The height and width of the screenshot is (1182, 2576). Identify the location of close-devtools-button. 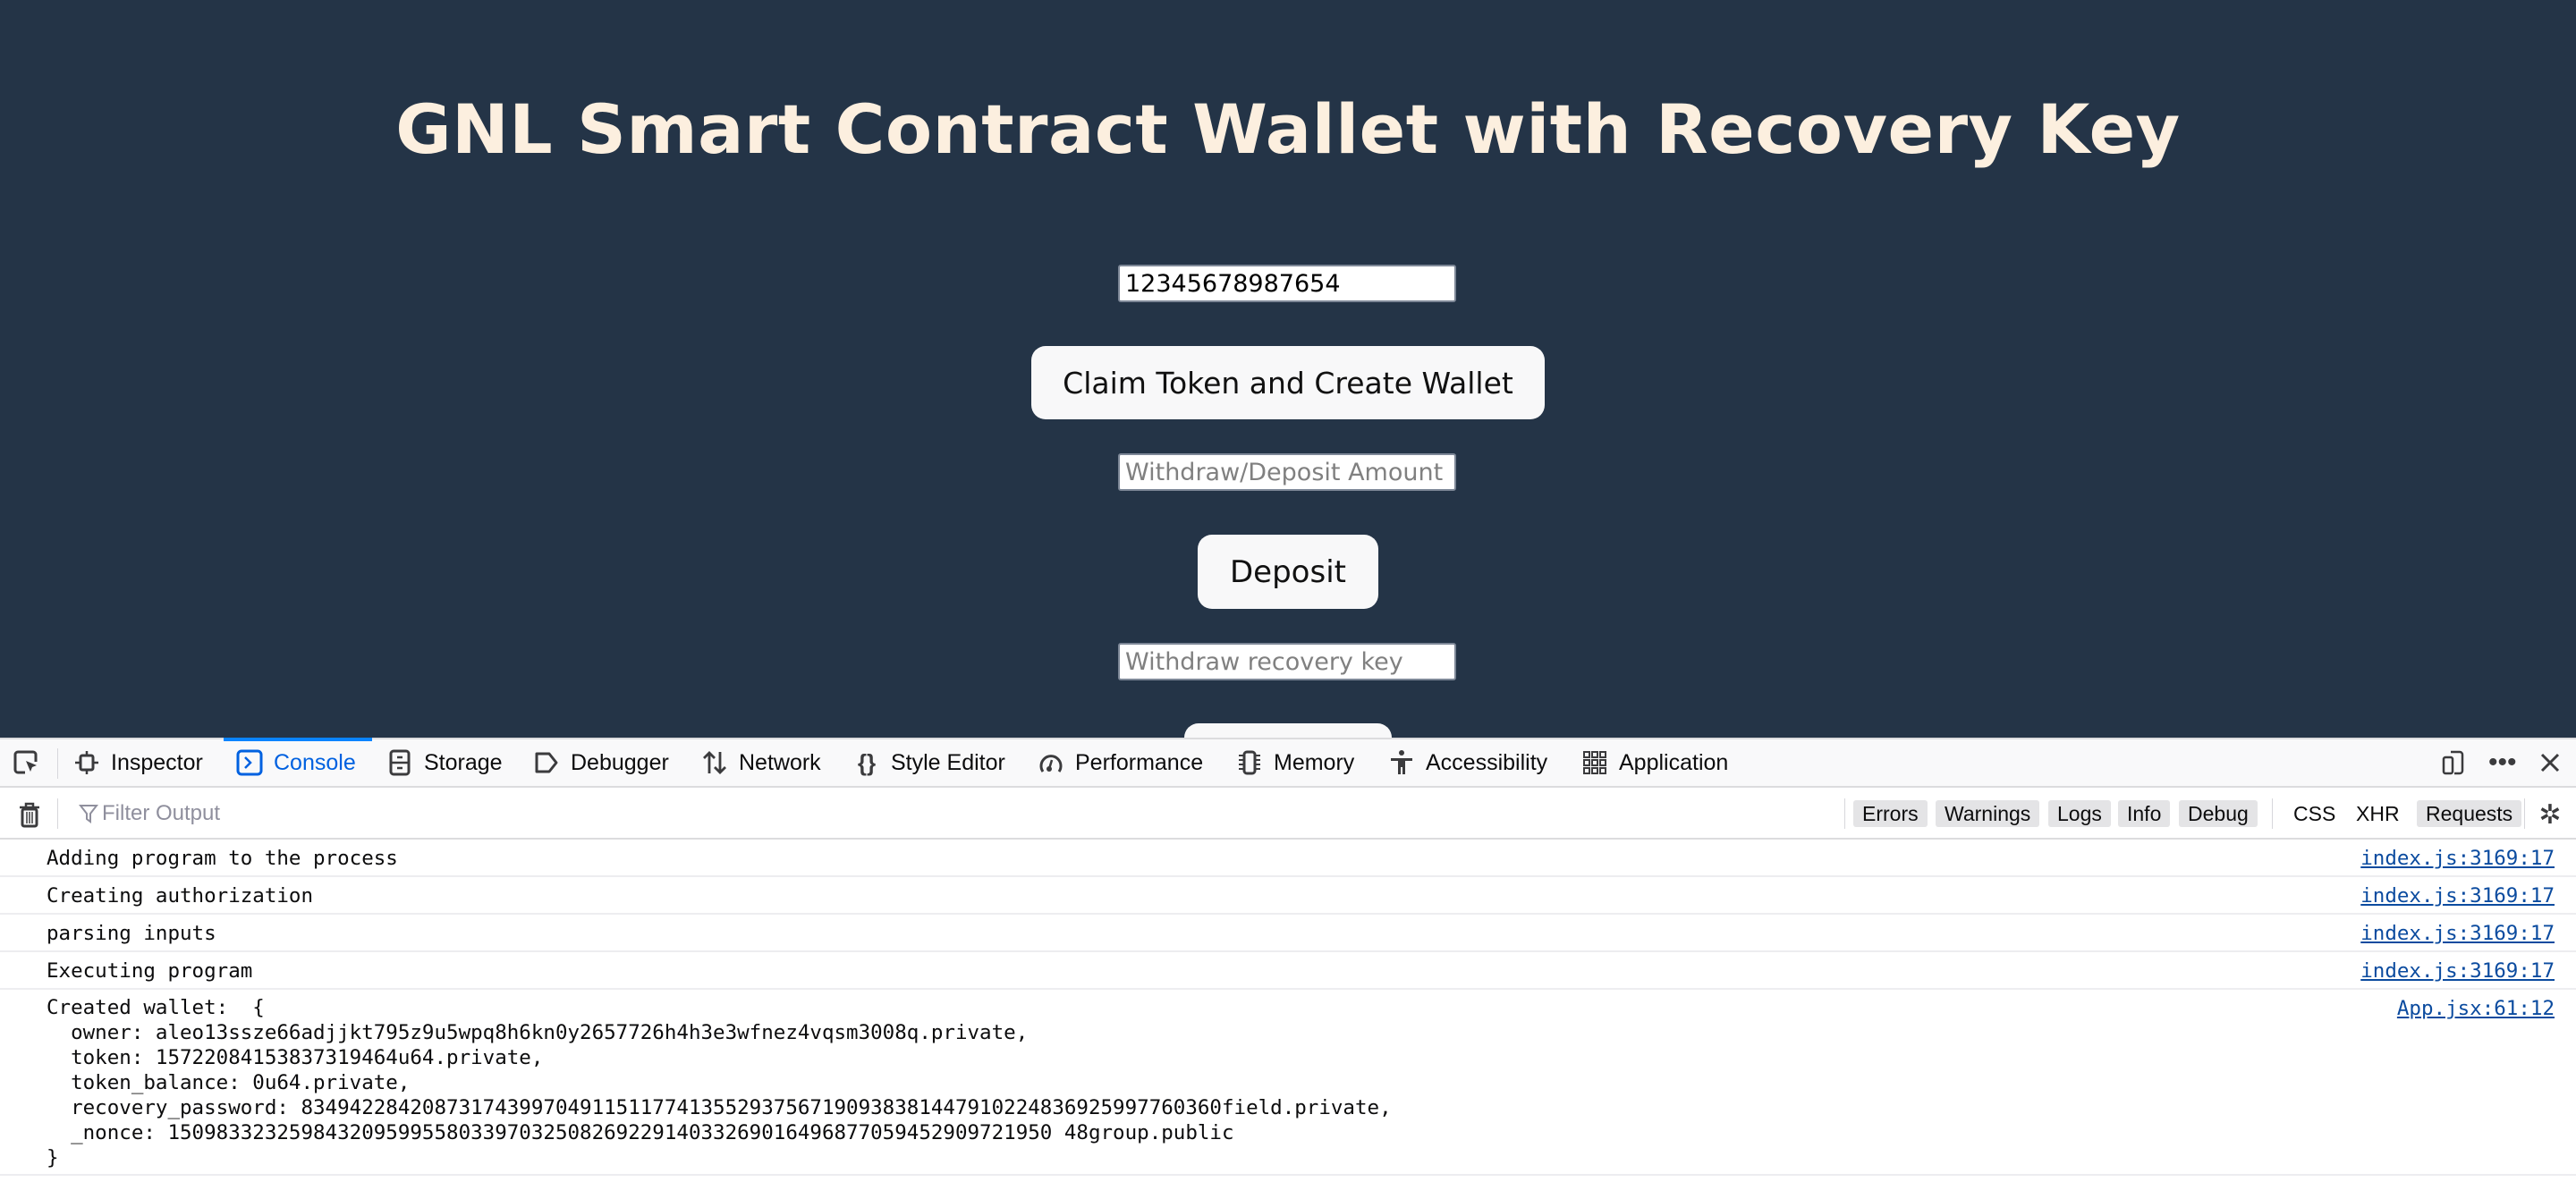
(2555, 762).